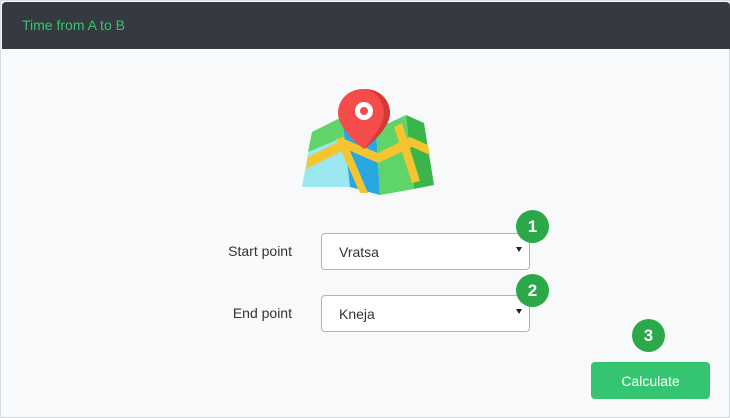  Describe the element at coordinates (368, 142) in the screenshot. I see `map-pin-icon` at that location.